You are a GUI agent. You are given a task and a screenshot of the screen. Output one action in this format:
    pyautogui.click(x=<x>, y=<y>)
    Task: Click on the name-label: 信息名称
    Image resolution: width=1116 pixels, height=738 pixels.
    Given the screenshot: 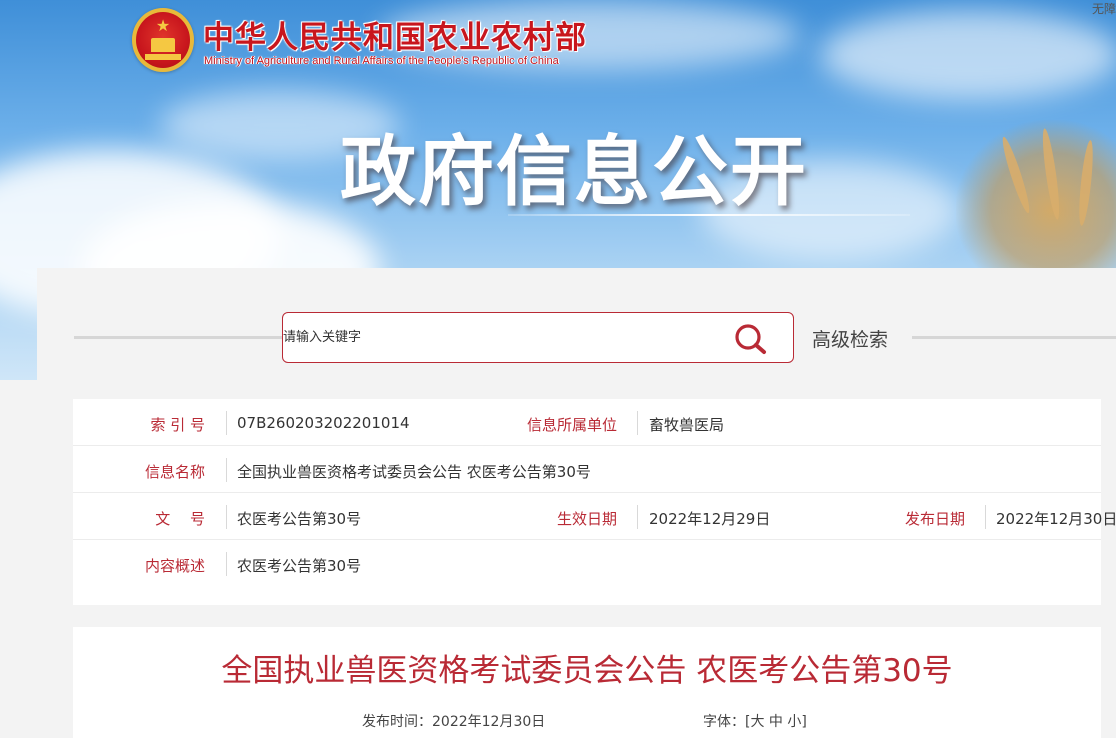 What is the action you would take?
    pyautogui.click(x=174, y=472)
    